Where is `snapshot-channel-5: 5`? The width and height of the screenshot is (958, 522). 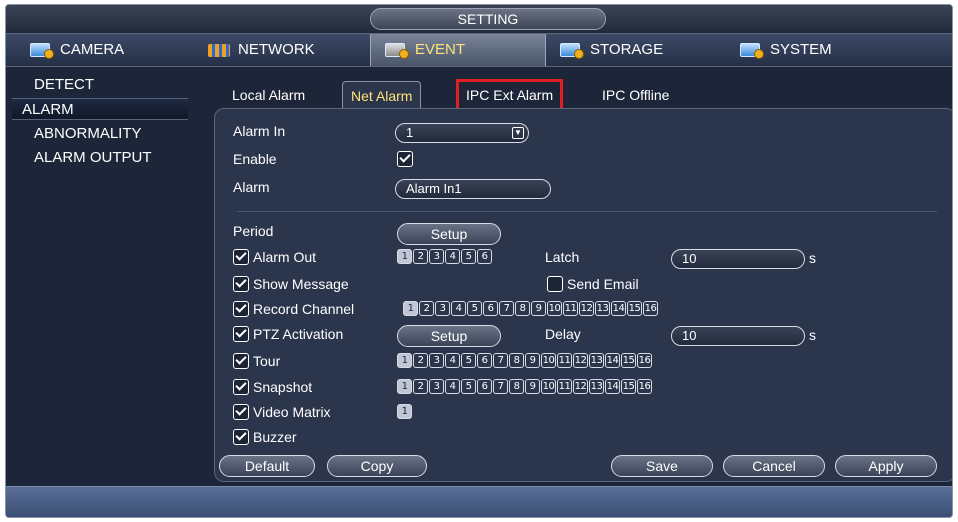 snapshot-channel-5: 5 is located at coordinates (468, 386).